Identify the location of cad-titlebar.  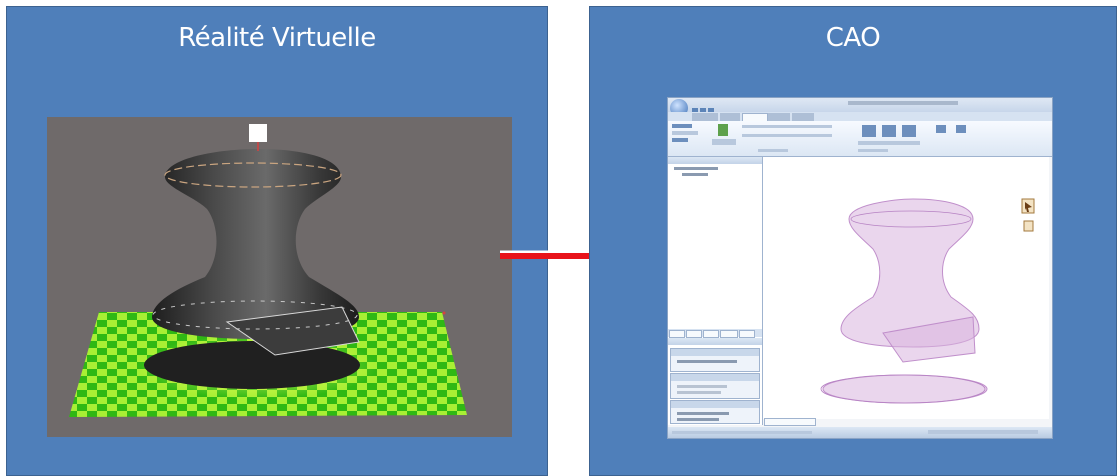
(860, 106).